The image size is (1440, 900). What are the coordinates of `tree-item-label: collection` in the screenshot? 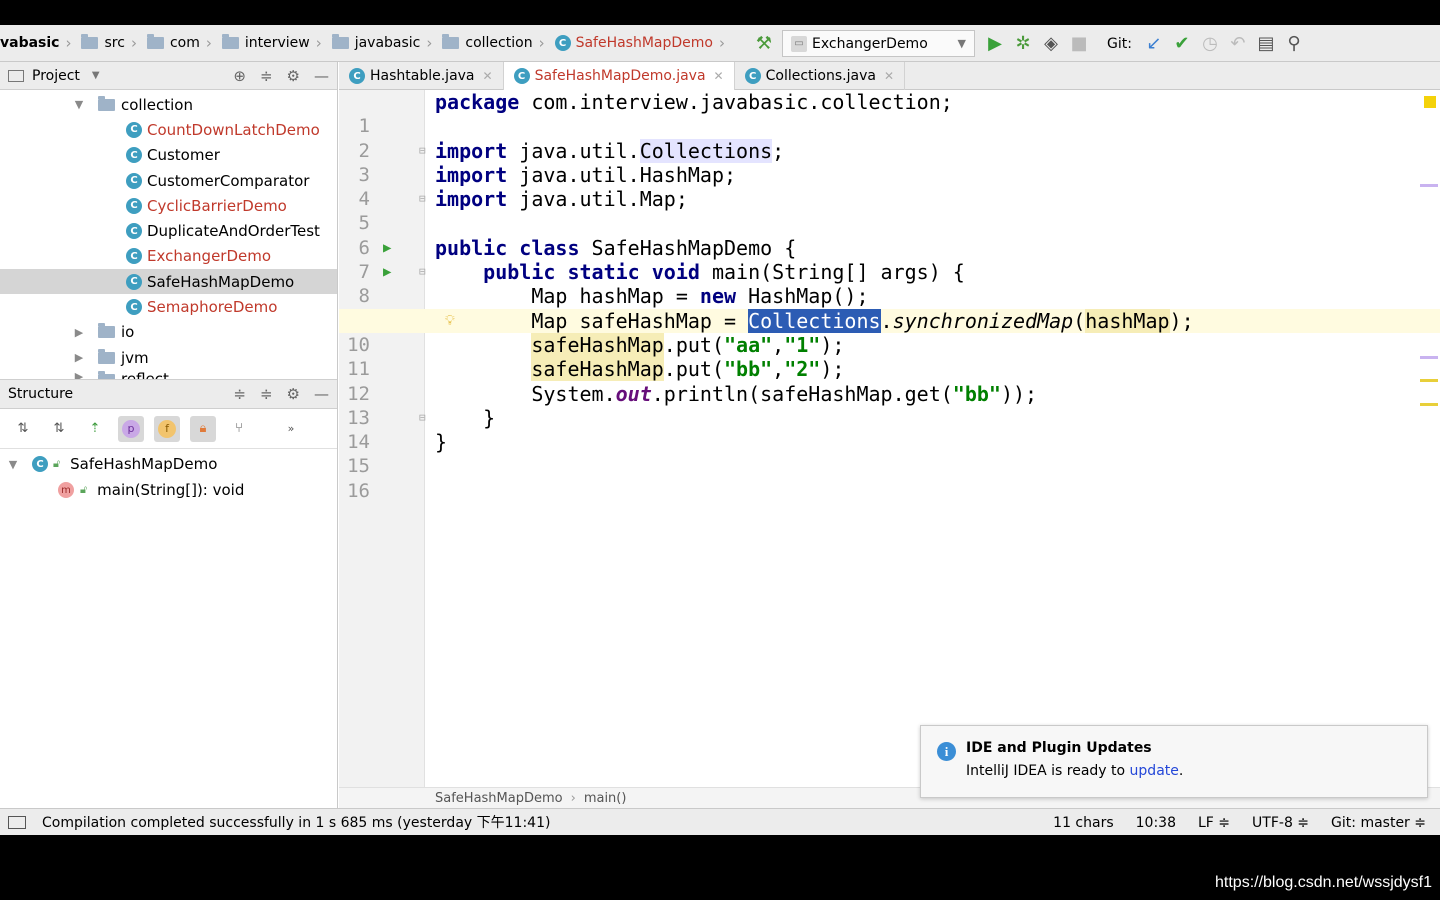 It's located at (157, 104).